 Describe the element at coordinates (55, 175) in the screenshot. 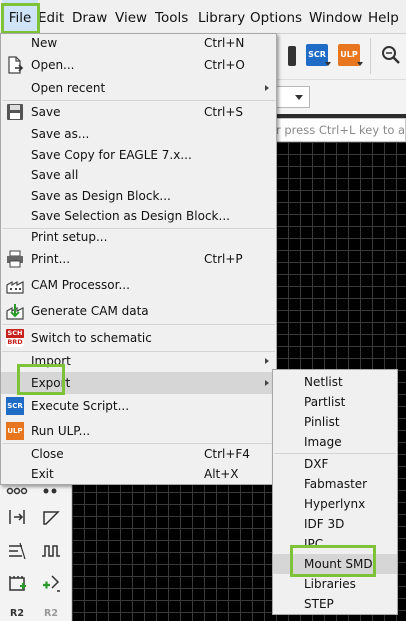

I see `menu-item-label: Save all` at that location.